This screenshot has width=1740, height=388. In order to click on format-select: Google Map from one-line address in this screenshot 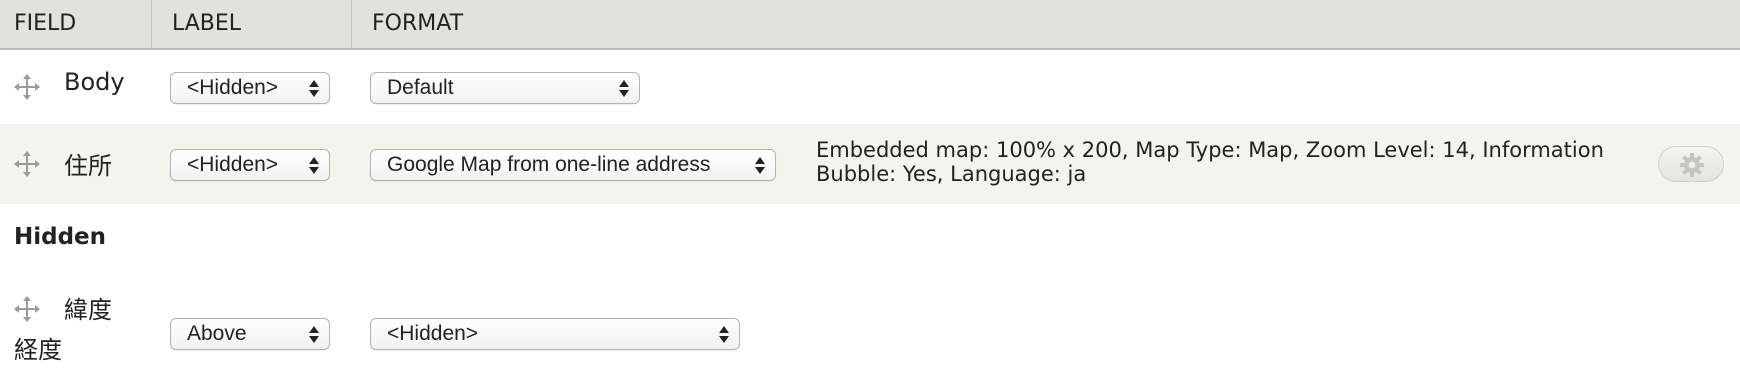, I will do `click(573, 165)`.